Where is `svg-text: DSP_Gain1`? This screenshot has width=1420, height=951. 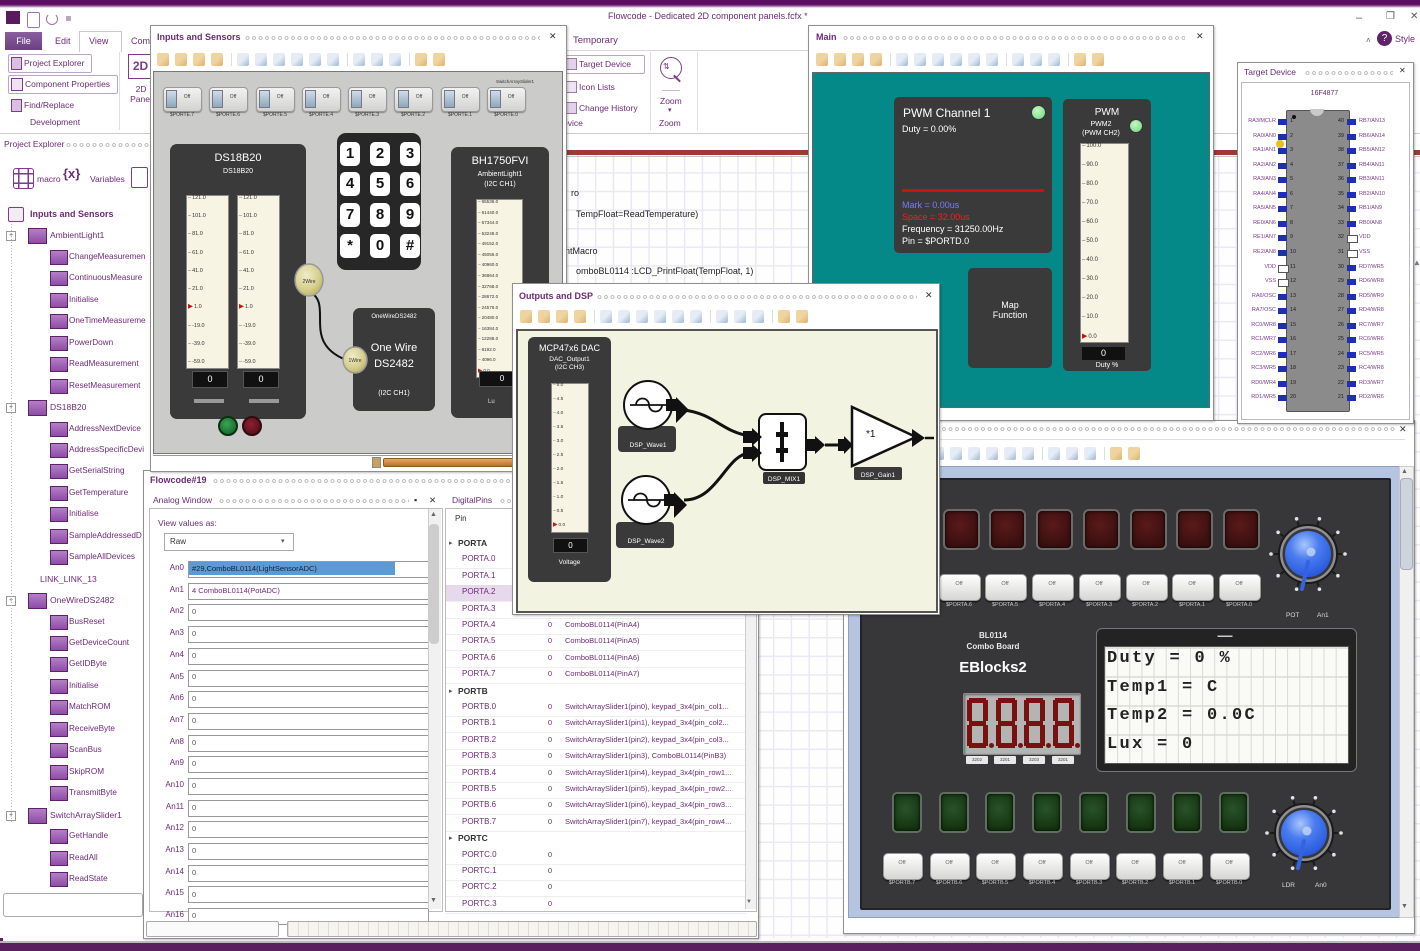
svg-text: DSP_Gain1 is located at coordinates (878, 475).